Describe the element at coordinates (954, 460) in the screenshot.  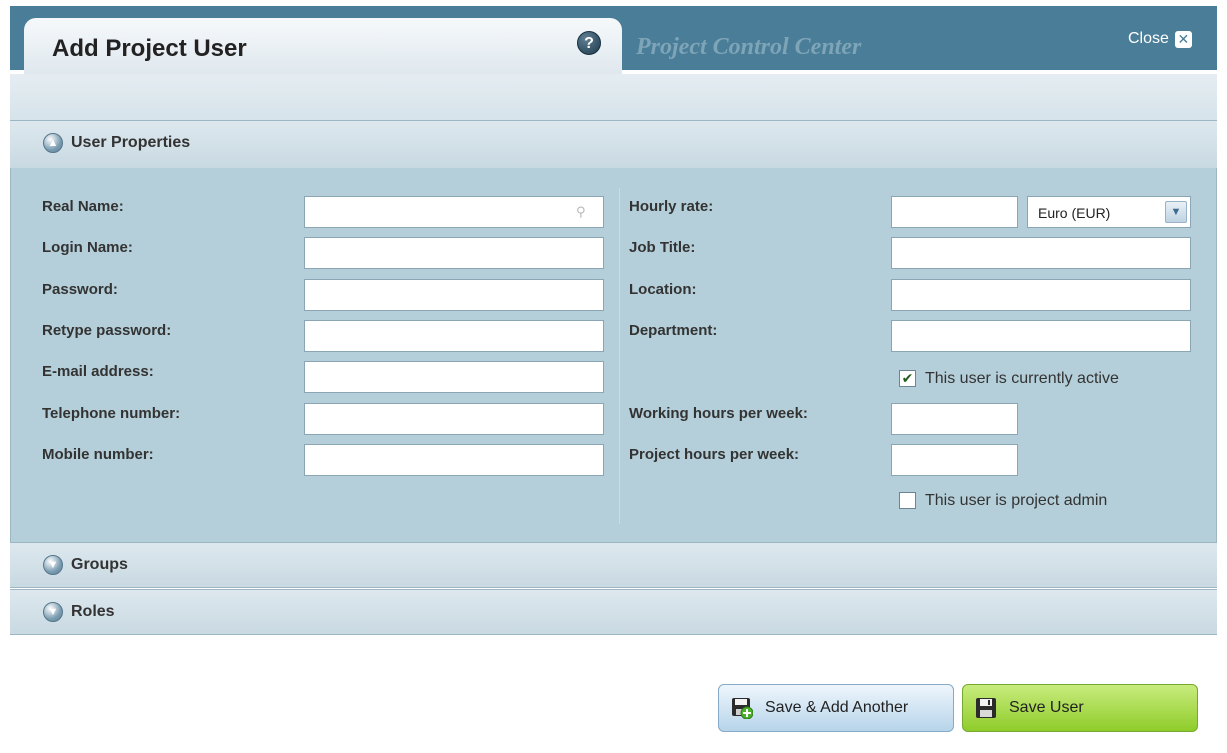
I see `project-hours-input` at that location.